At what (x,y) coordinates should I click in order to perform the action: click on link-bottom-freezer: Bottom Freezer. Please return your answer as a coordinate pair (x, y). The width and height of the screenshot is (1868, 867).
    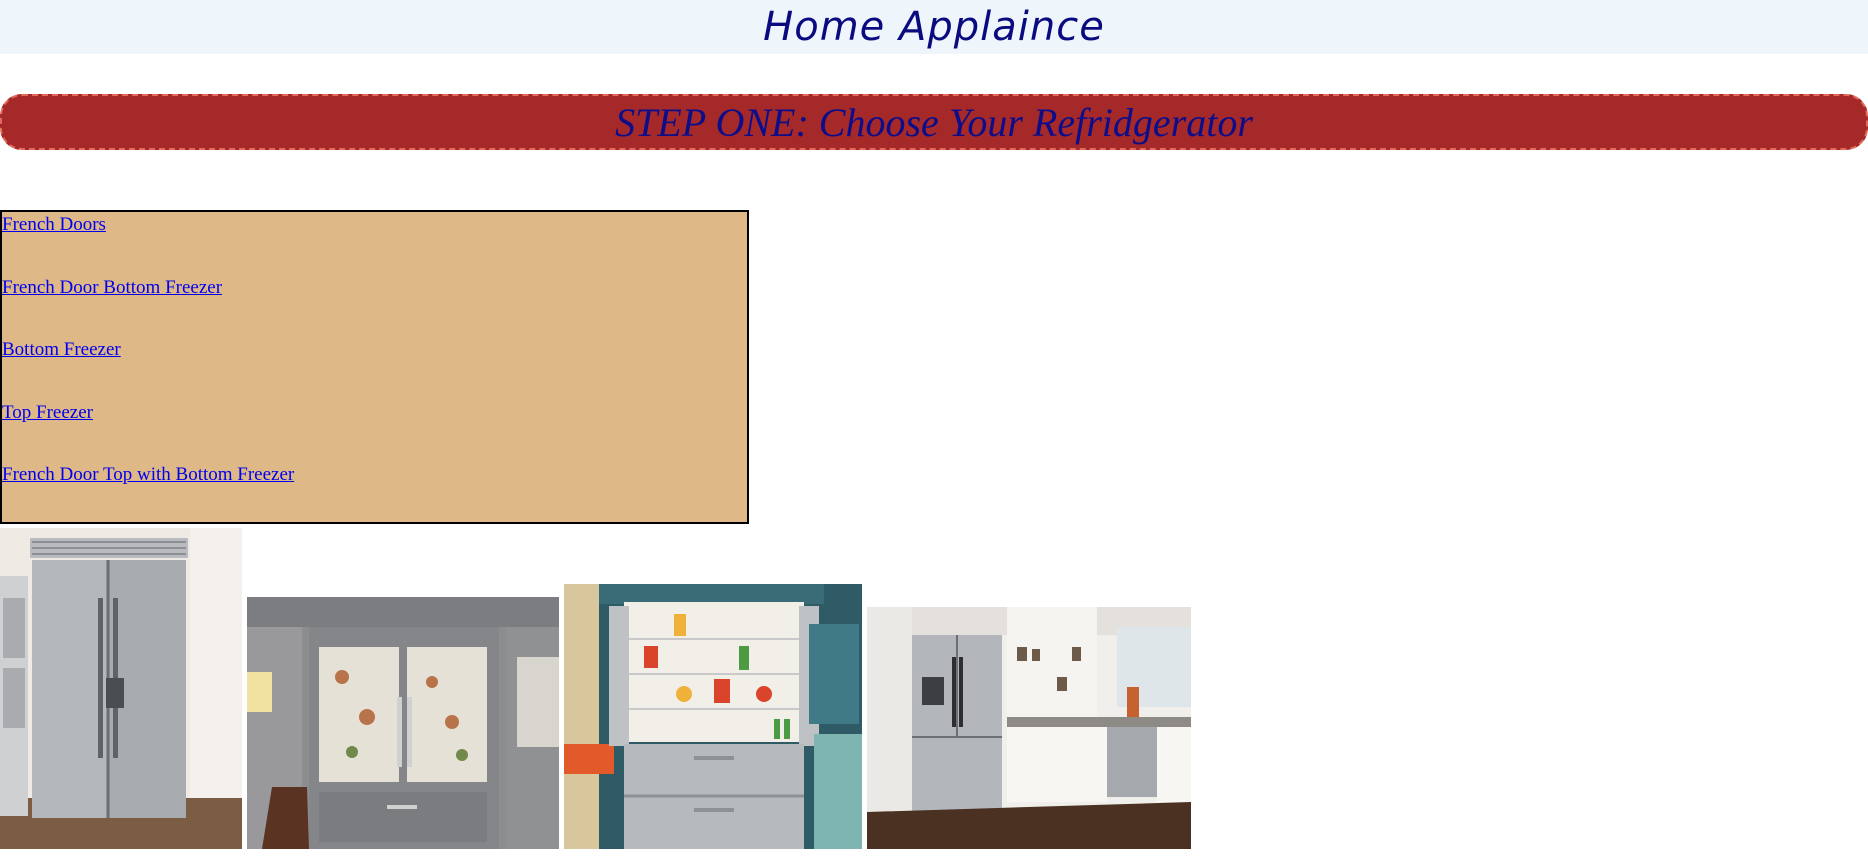
    Looking at the image, I should click on (61, 349).